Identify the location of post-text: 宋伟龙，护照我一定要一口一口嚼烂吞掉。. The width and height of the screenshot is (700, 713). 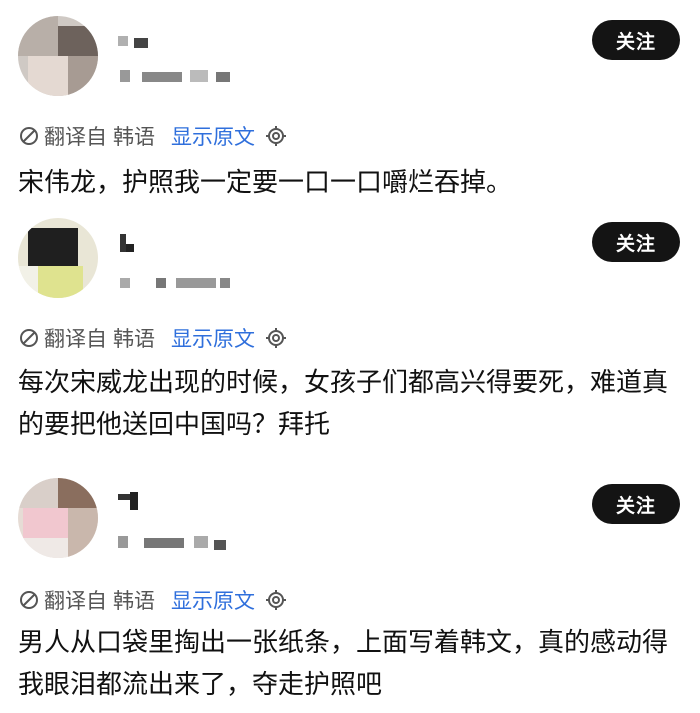
(265, 183).